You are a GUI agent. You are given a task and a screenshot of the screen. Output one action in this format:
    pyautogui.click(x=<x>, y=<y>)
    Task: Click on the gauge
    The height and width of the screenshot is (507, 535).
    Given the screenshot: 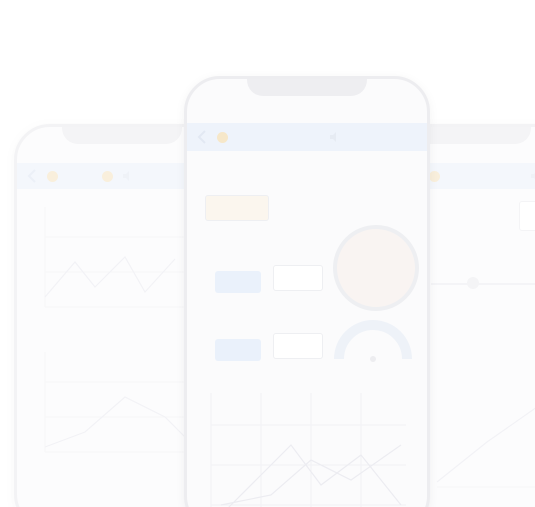 What is the action you would take?
    pyautogui.click(x=373, y=341)
    